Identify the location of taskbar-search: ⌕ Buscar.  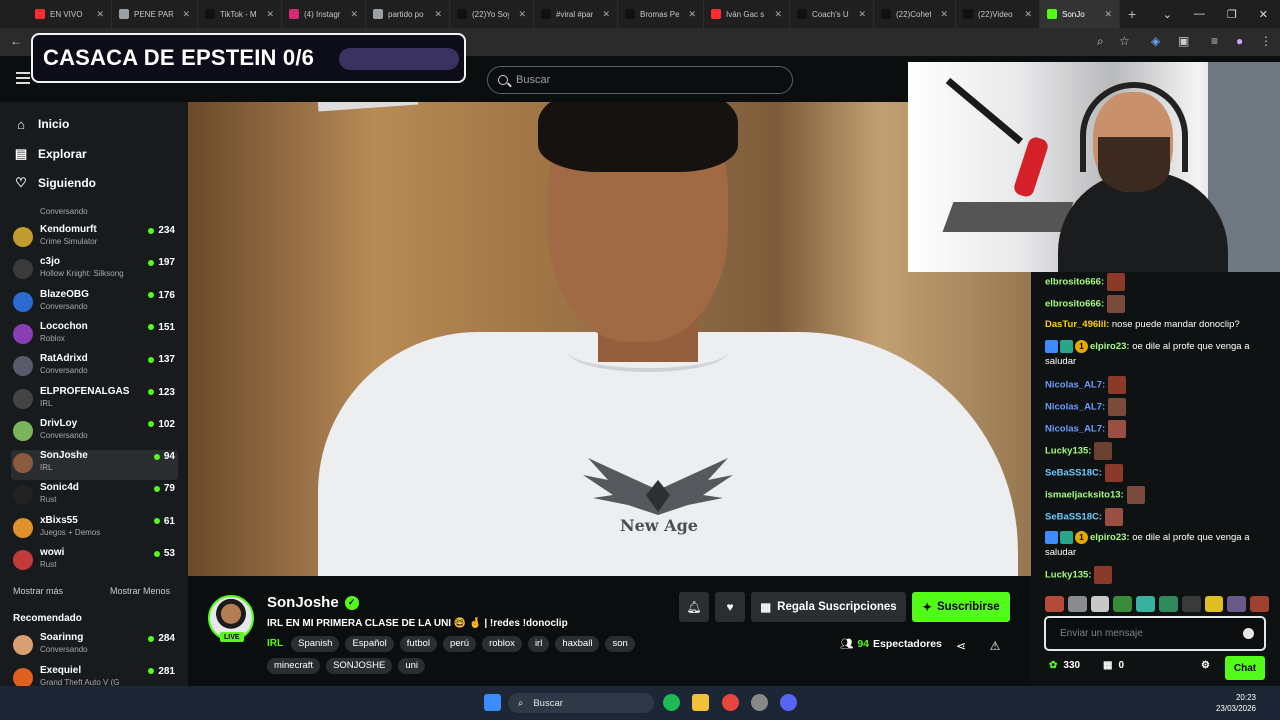
(581, 703).